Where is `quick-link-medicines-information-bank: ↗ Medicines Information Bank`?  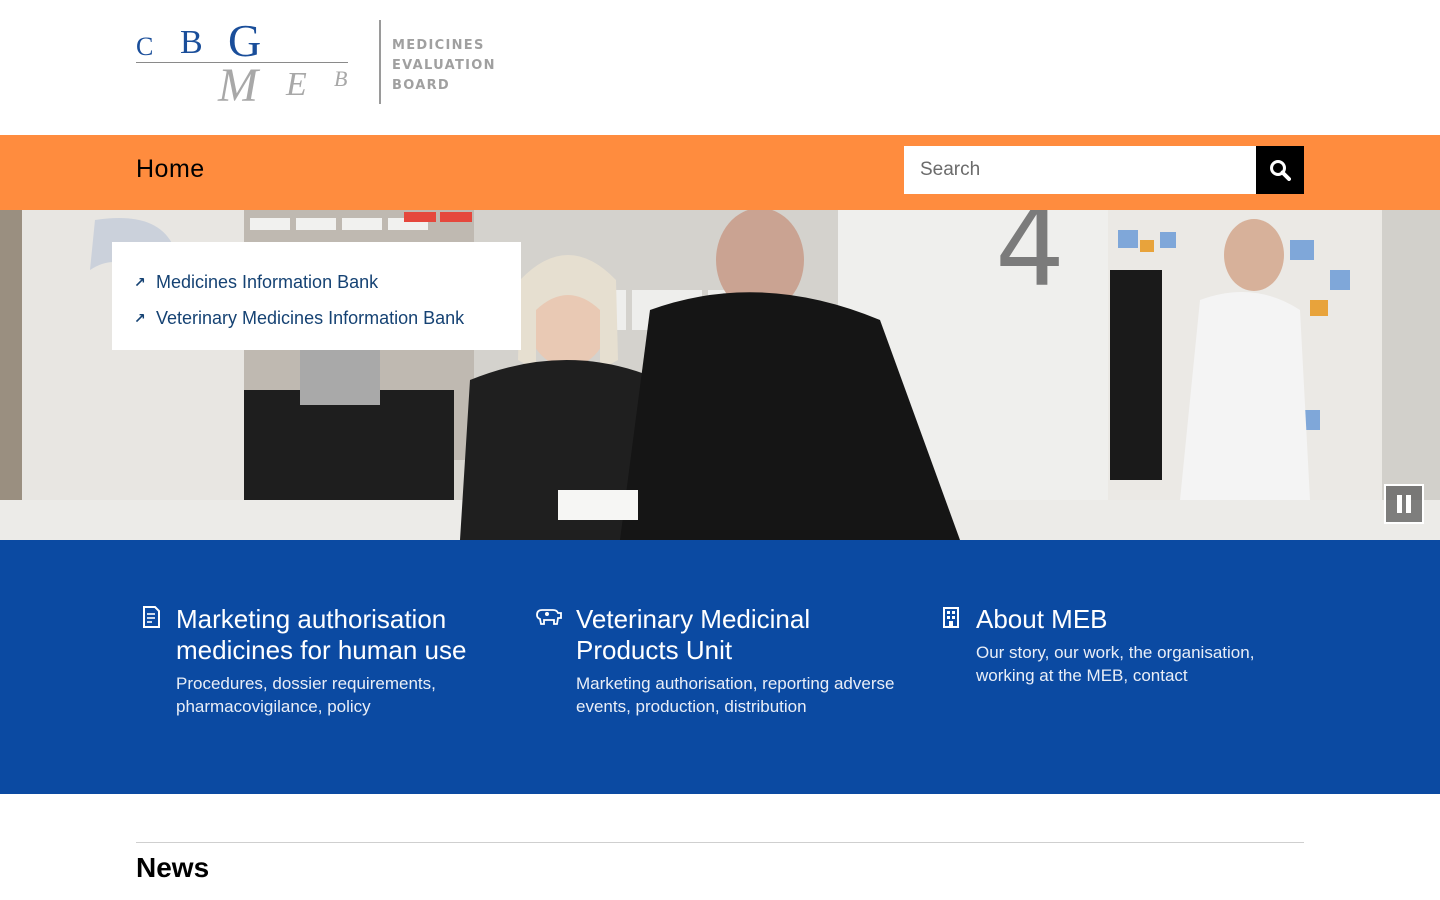
quick-link-medicines-information-bank: ↗ Medicines Information Bank is located at coordinates (327, 282).